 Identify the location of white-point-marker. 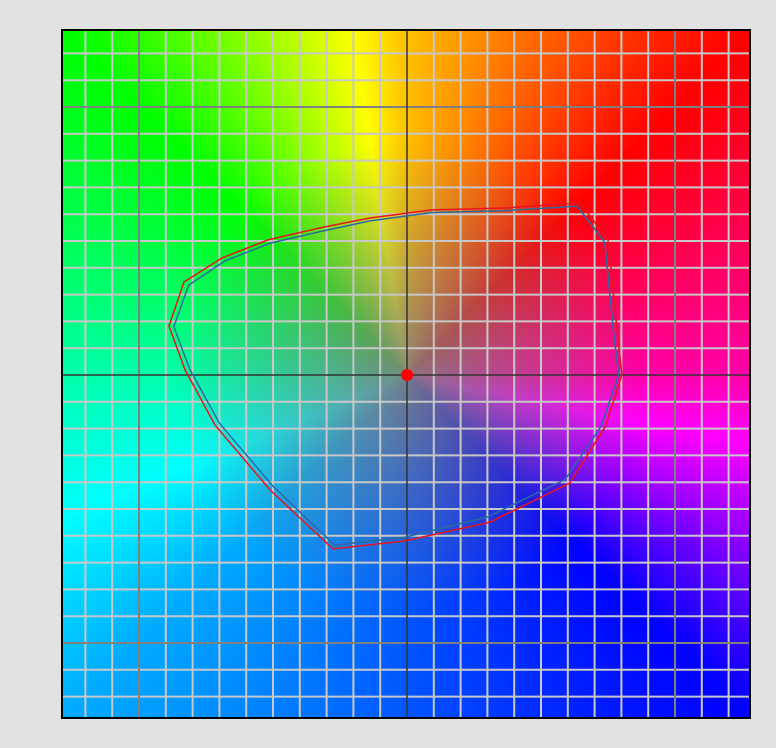
(407, 375).